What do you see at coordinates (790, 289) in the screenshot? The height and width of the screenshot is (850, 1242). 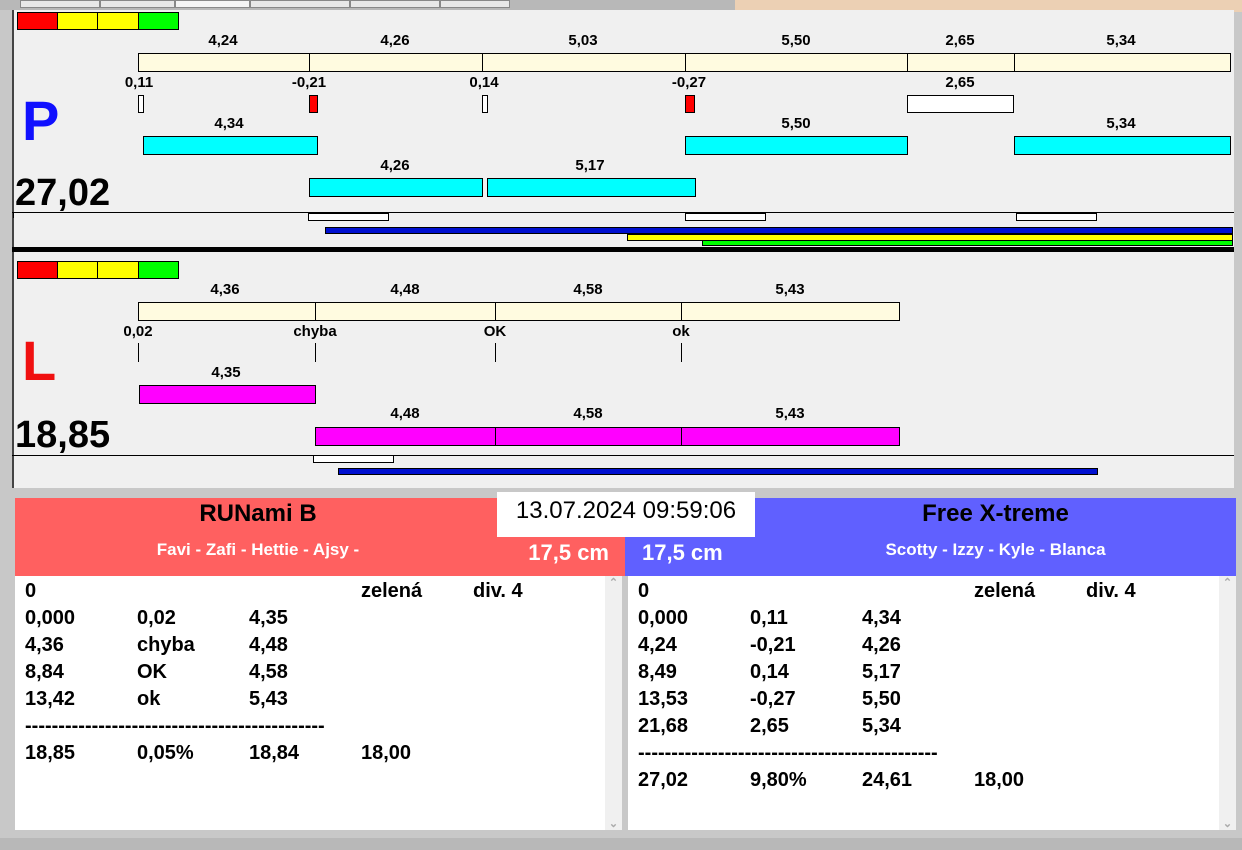 I see `segment-label: 5,43` at bounding box center [790, 289].